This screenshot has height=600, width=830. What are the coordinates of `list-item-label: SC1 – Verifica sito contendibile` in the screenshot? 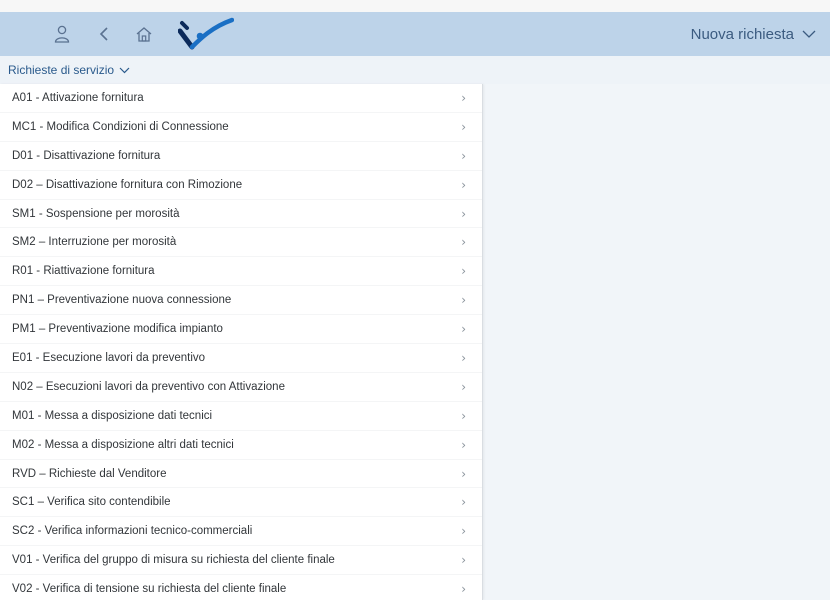 It's located at (91, 502).